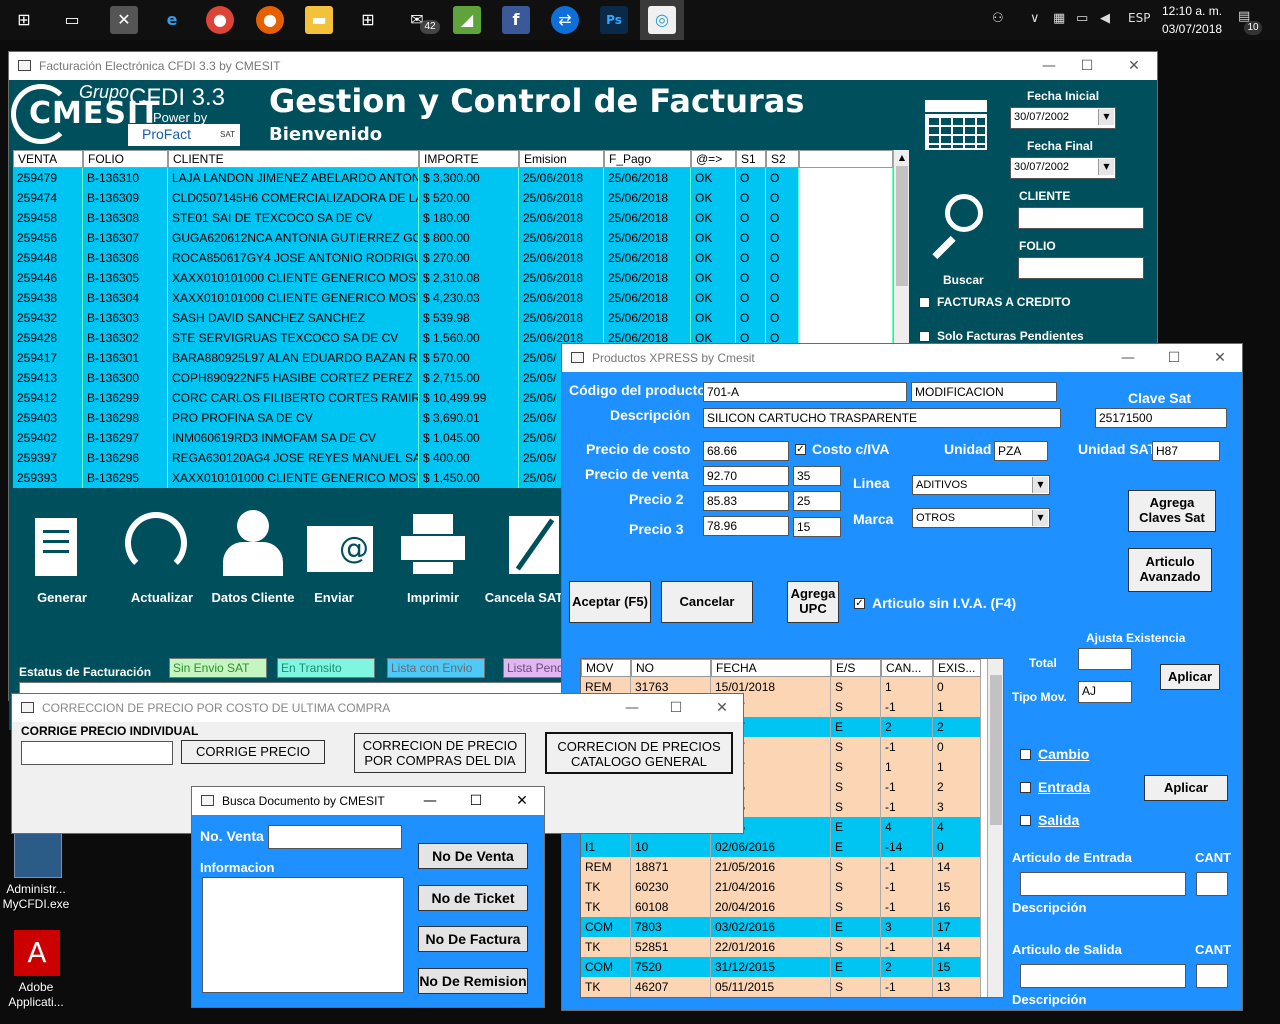 The width and height of the screenshot is (1280, 1024). I want to click on windows-start-icon: ⊞, so click(24, 20).